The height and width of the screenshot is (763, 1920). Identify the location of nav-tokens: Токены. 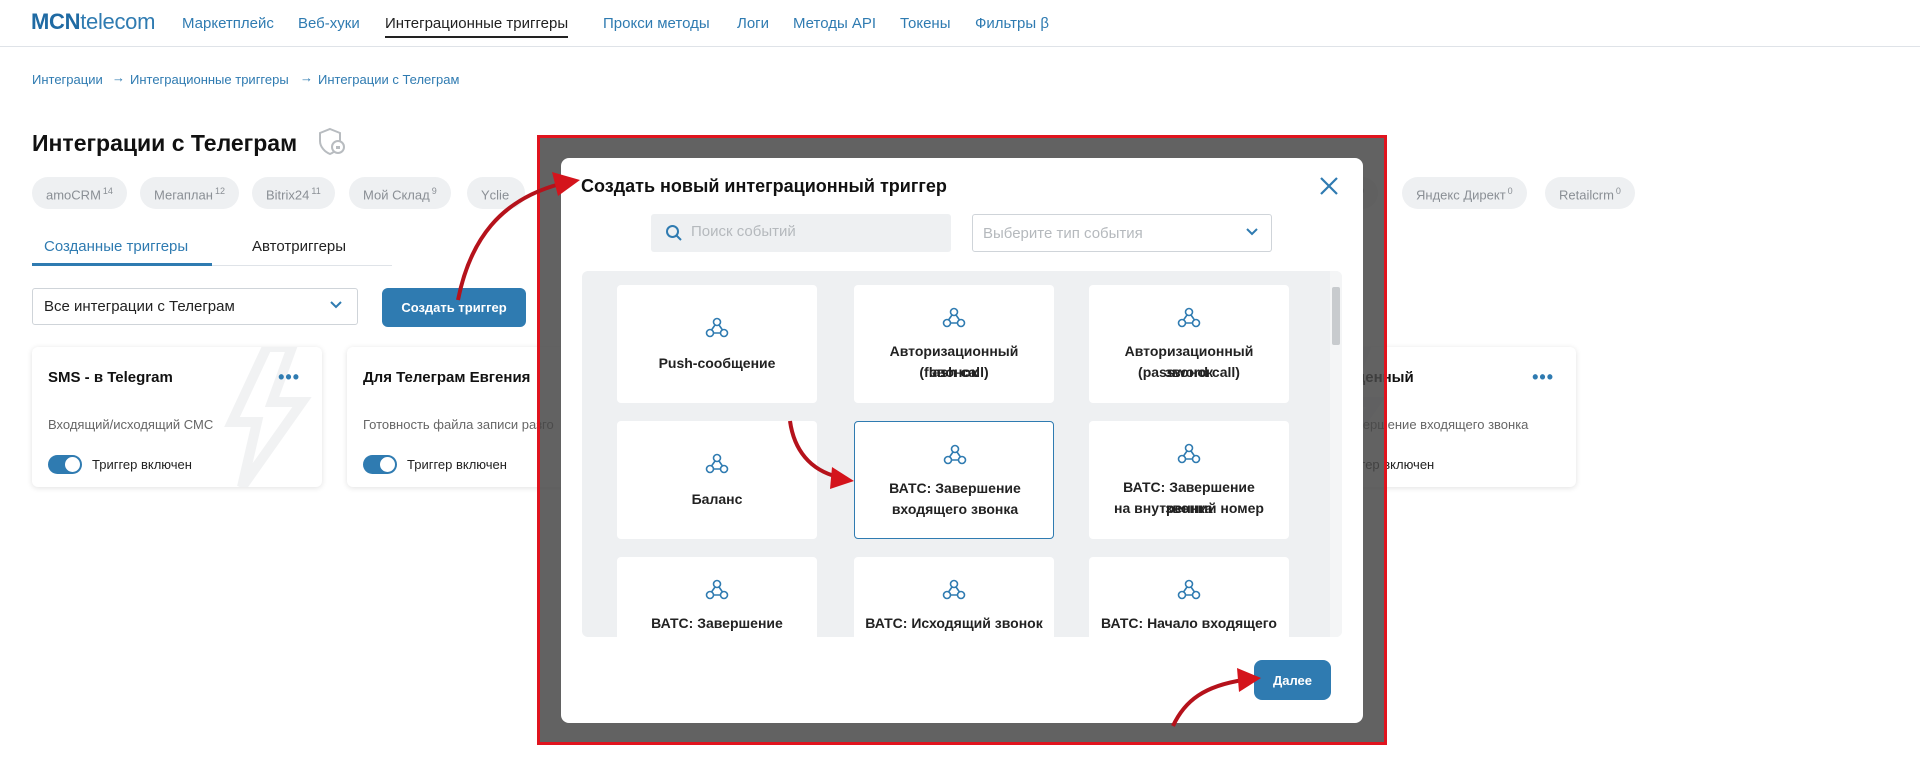
(925, 23).